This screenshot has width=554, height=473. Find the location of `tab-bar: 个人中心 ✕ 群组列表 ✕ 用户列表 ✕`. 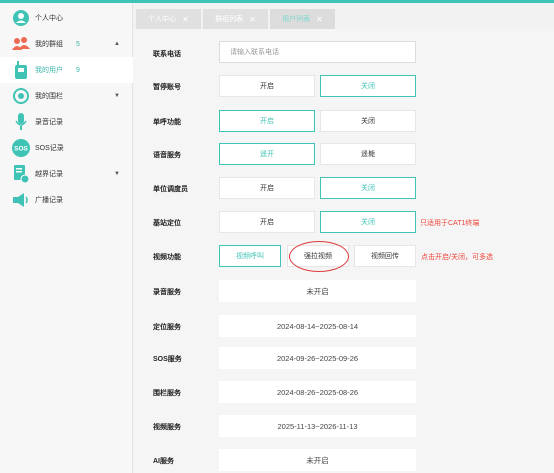

tab-bar: 个人中心 ✕ 群组列表 ✕ 用户列表 ✕ is located at coordinates (343, 16).